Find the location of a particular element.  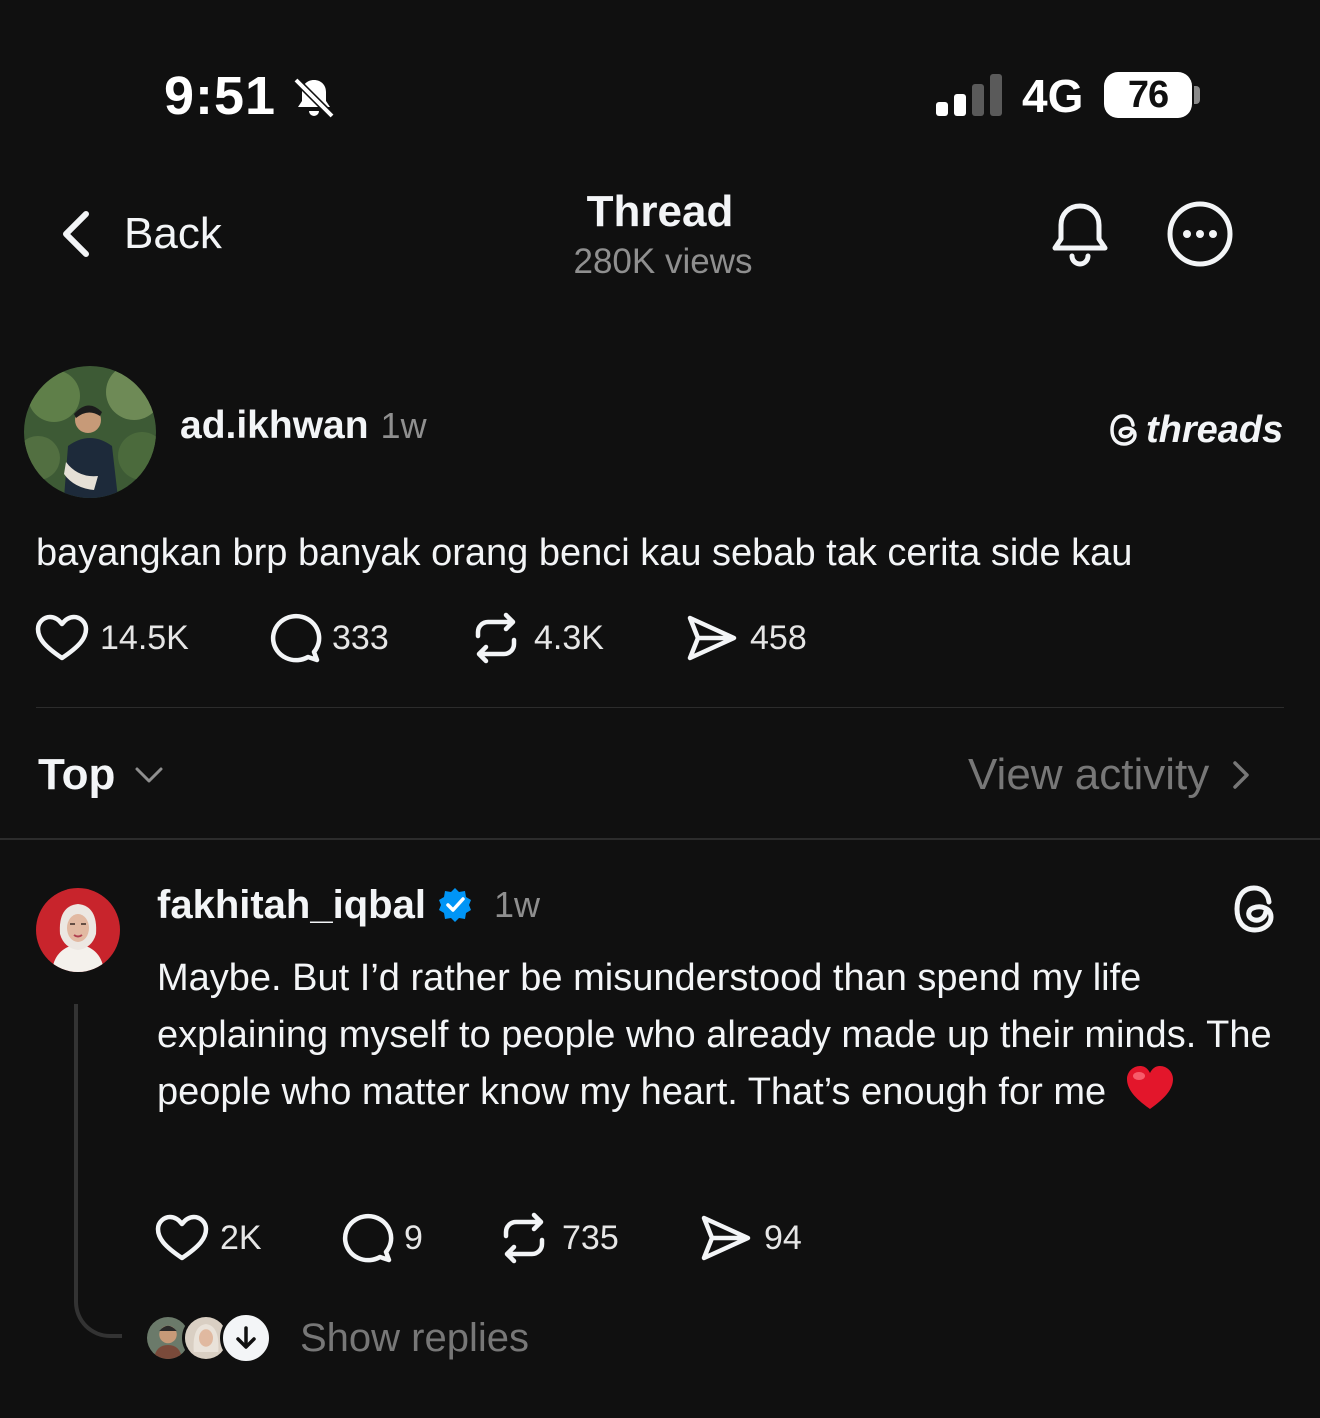

battery-tip is located at coordinates (1197, 95).